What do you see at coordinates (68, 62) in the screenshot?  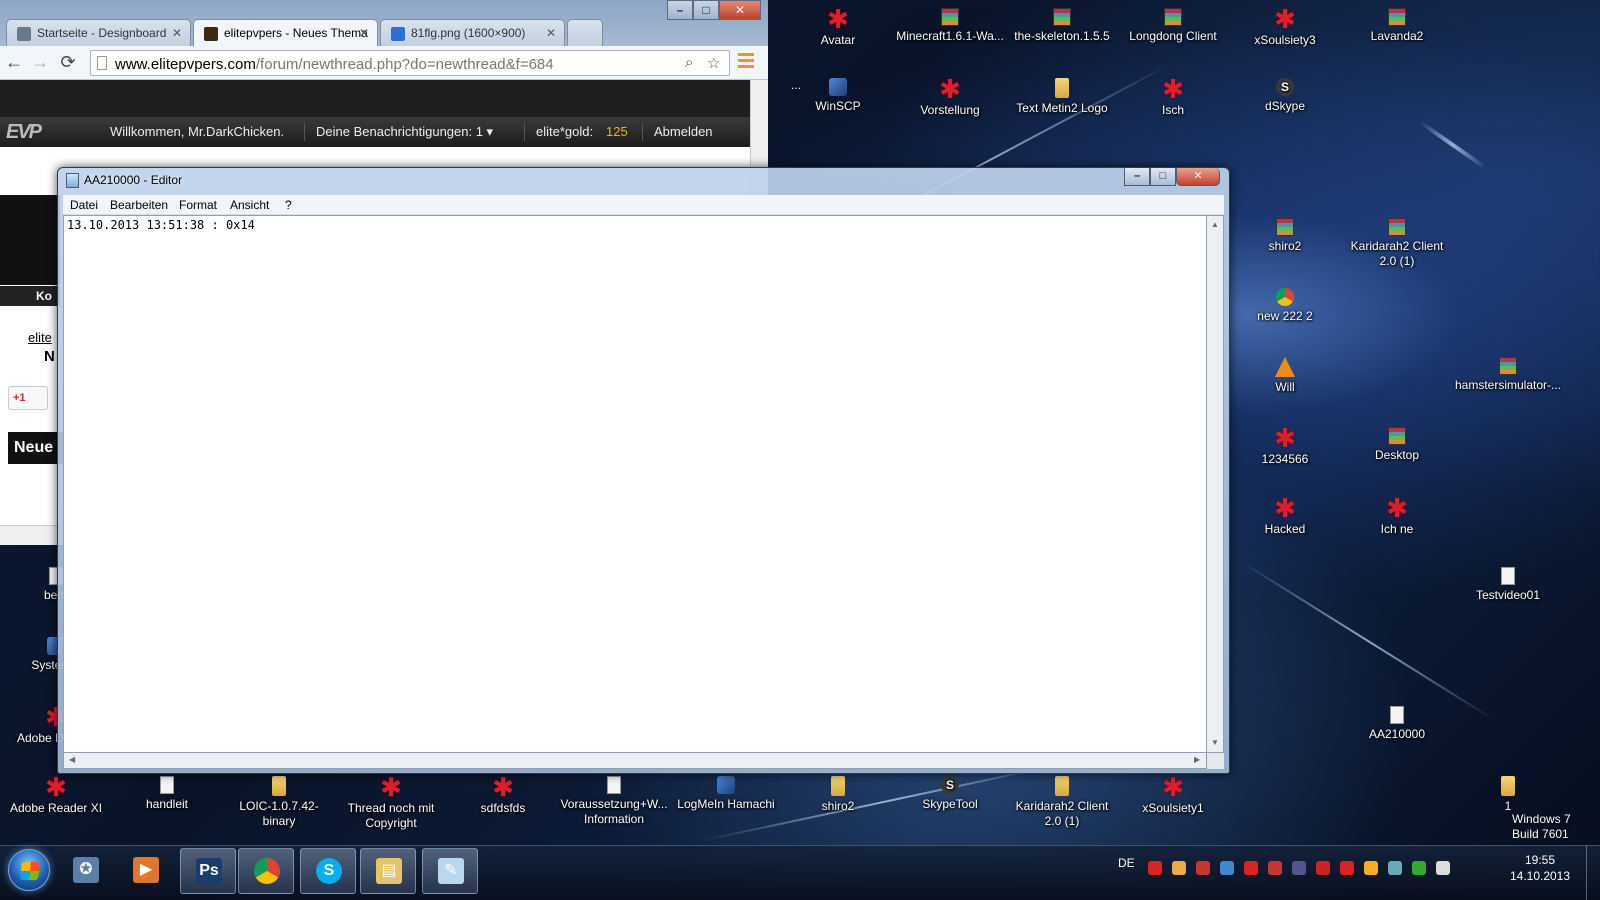 I see `reload-button: ⟳` at bounding box center [68, 62].